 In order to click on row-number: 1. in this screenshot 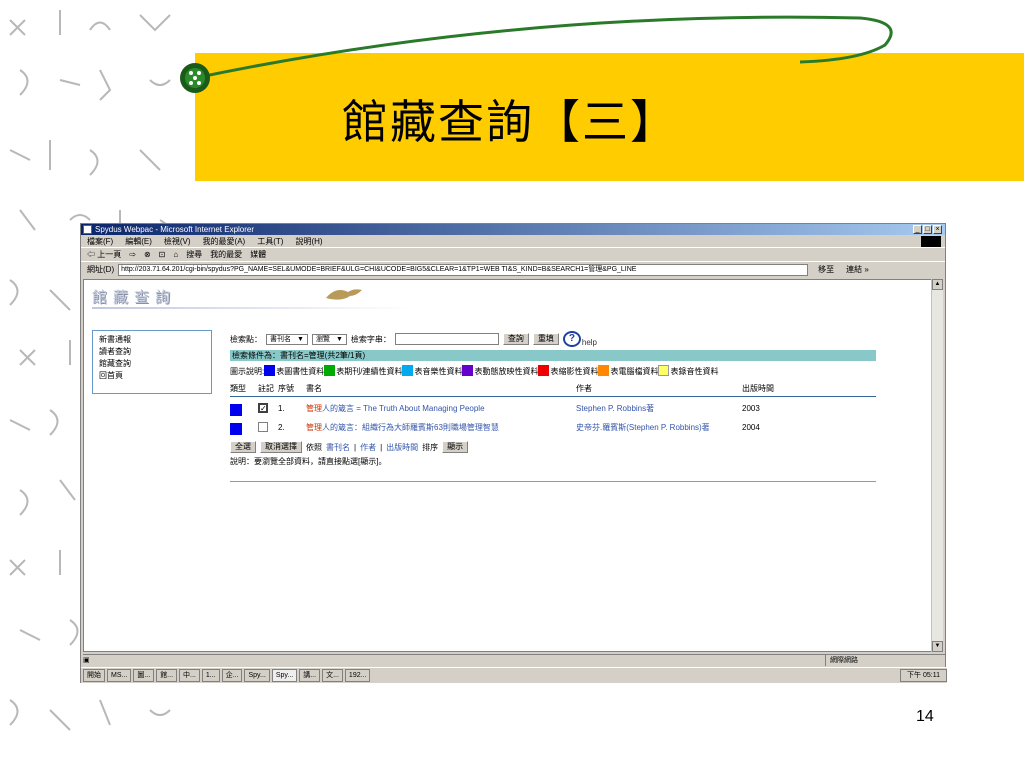, I will do `click(281, 408)`.